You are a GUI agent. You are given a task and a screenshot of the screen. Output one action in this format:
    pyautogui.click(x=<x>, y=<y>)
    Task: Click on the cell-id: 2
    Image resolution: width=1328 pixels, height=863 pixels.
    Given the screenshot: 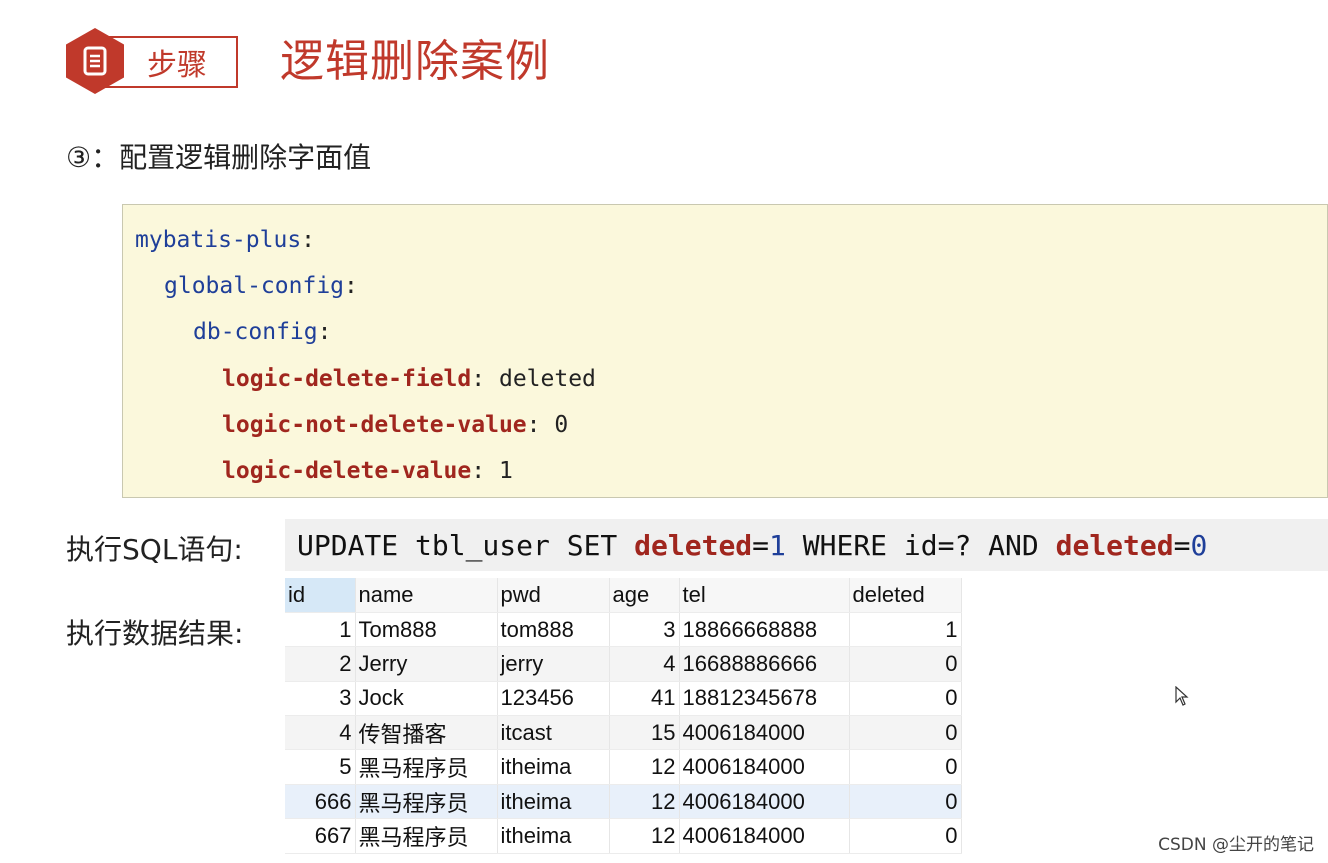 What is the action you would take?
    pyautogui.click(x=320, y=664)
    